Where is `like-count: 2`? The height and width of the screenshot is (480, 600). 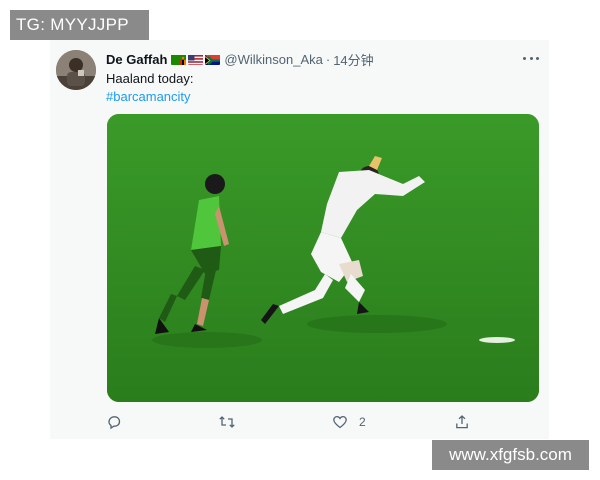
like-count: 2 is located at coordinates (362, 422).